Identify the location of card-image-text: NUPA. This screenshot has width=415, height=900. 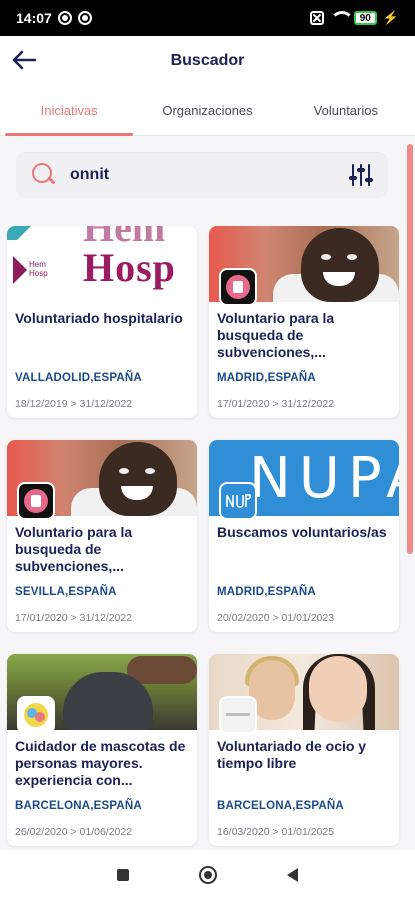
(324, 478).